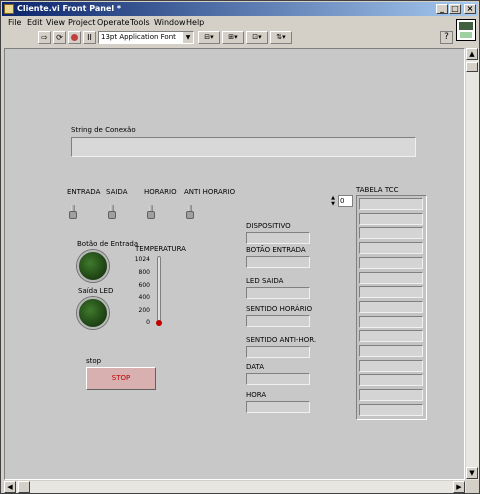 This screenshot has height=494, width=480. What do you see at coordinates (44, 37) in the screenshot?
I see `run-arrow-icon: ⇨` at bounding box center [44, 37].